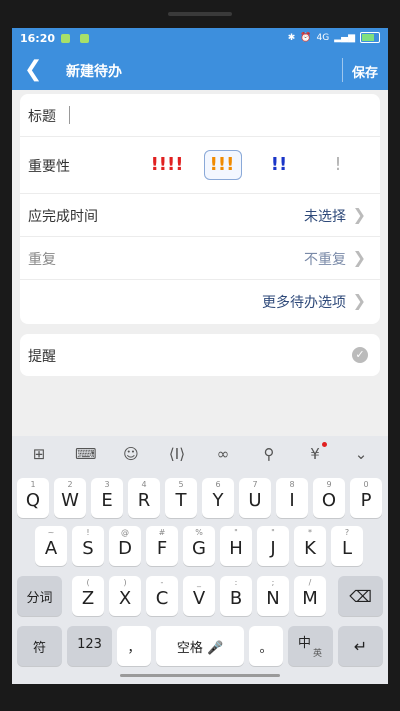 This screenshot has height=711, width=400. Describe the element at coordinates (344, 37) in the screenshot. I see `signal-icon: ▂▄▆` at that location.